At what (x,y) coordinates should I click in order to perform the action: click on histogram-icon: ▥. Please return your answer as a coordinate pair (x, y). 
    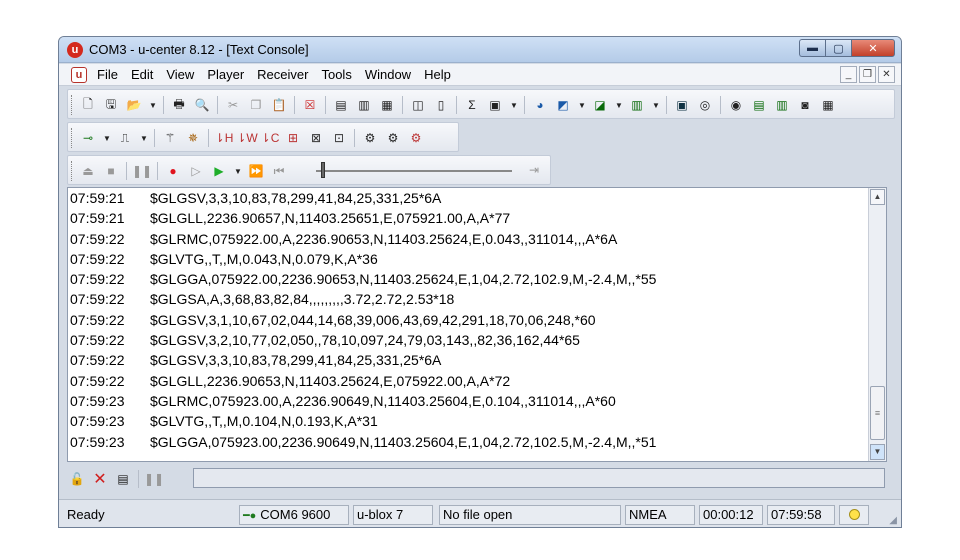
    Looking at the image, I should click on (637, 105).